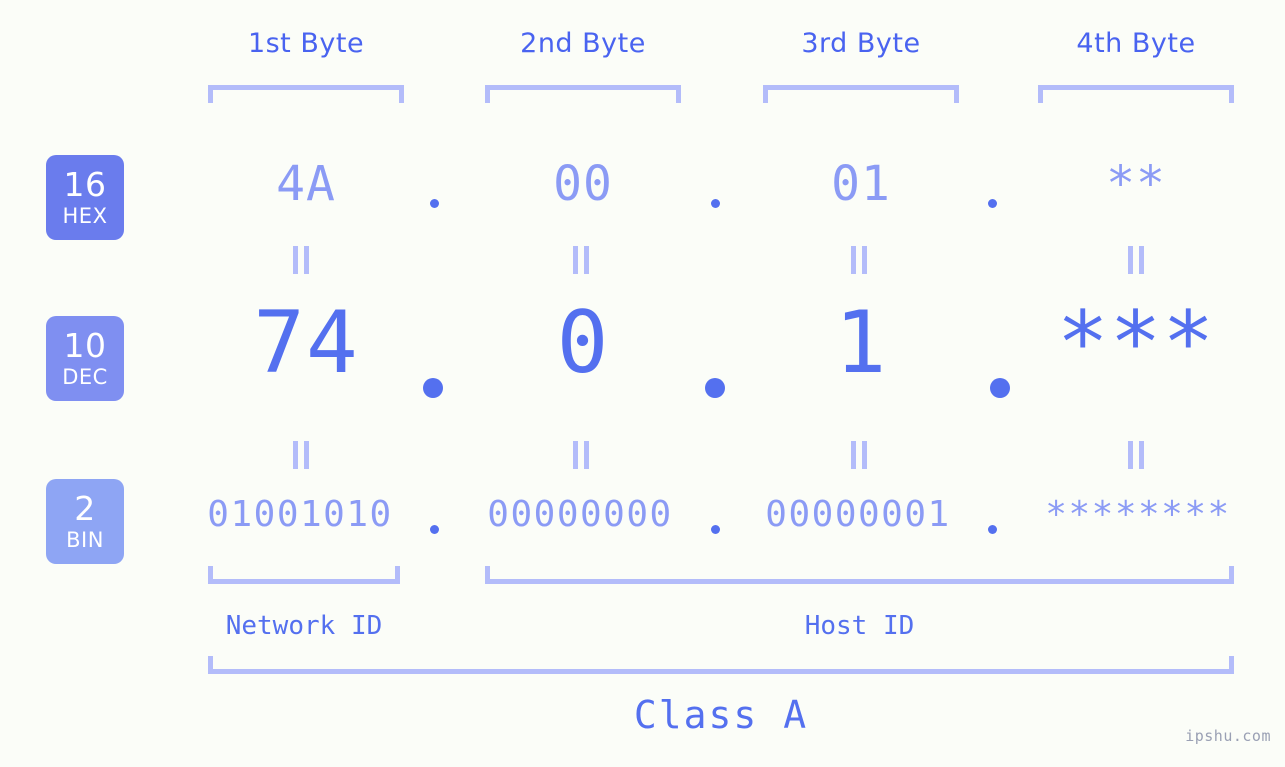 This screenshot has width=1285, height=767. I want to click on dec-byte-3-value: 1, so click(861, 343).